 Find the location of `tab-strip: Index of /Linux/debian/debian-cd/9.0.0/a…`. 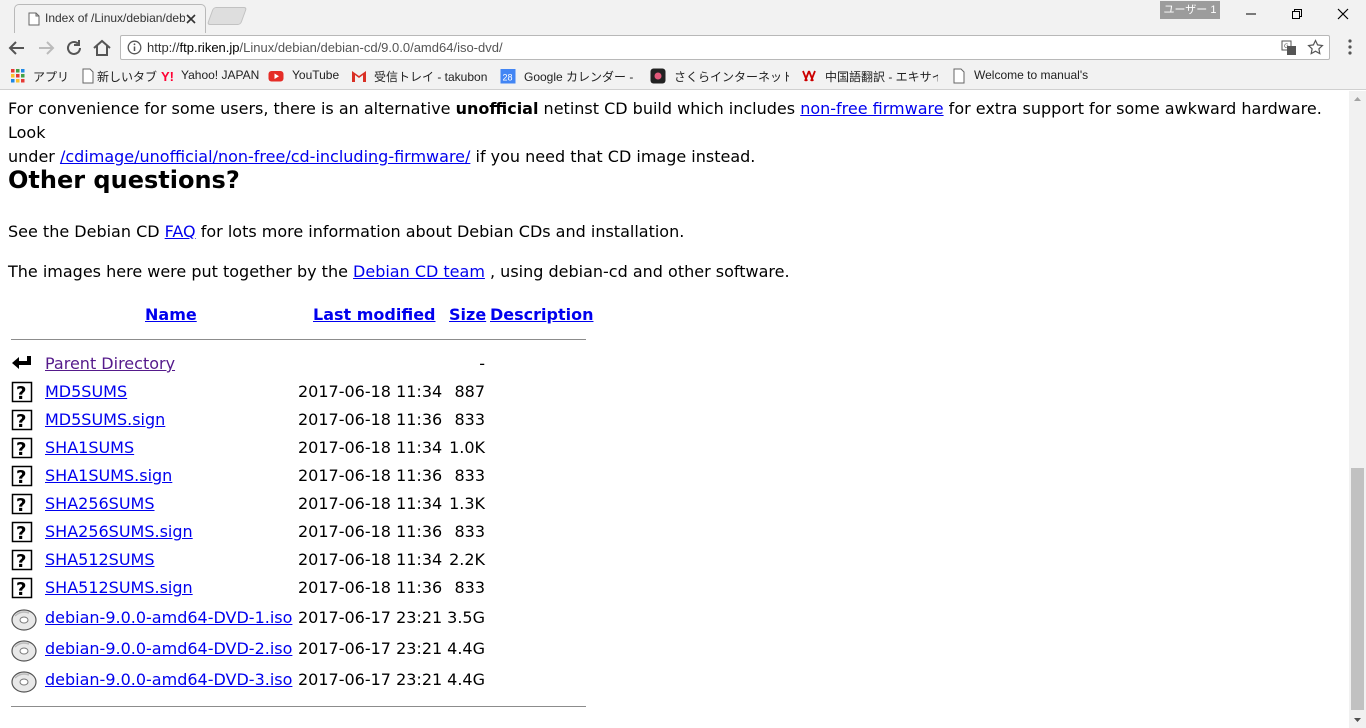

tab-strip: Index of /Linux/debian/debian-cd/9.0.0/a… is located at coordinates (683, 16).